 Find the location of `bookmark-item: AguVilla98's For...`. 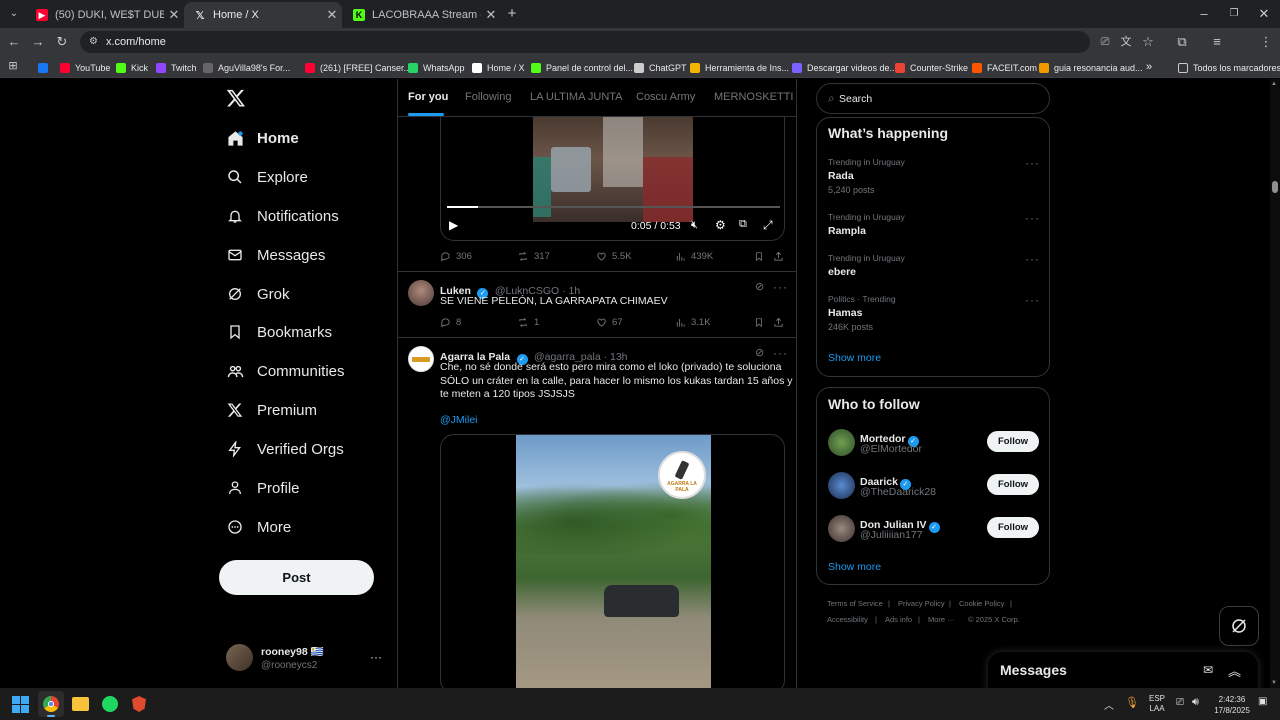

bookmark-item: AguVilla98's For... is located at coordinates (246, 67).